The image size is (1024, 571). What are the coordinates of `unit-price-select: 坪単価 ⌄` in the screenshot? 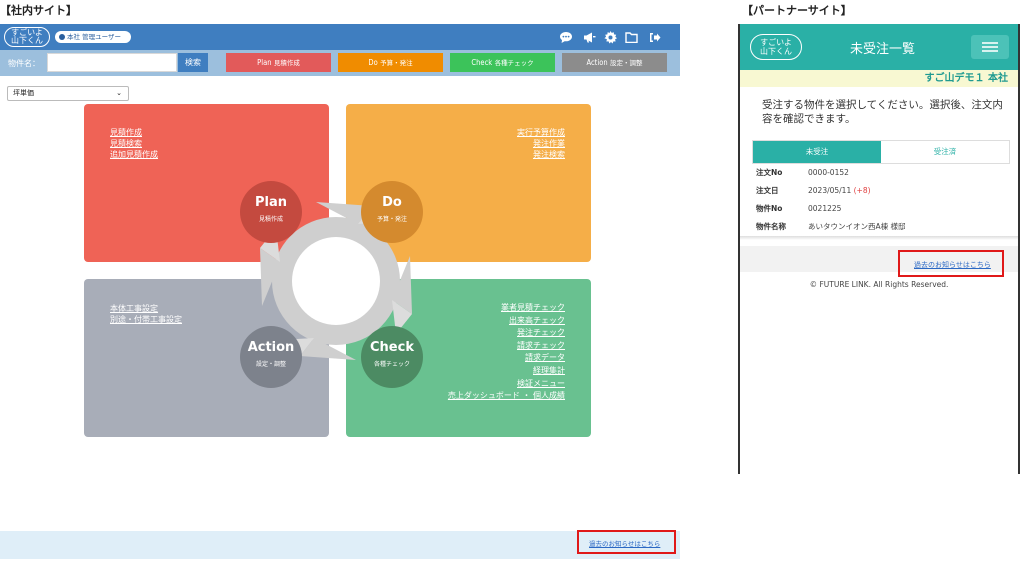 It's located at (68, 93).